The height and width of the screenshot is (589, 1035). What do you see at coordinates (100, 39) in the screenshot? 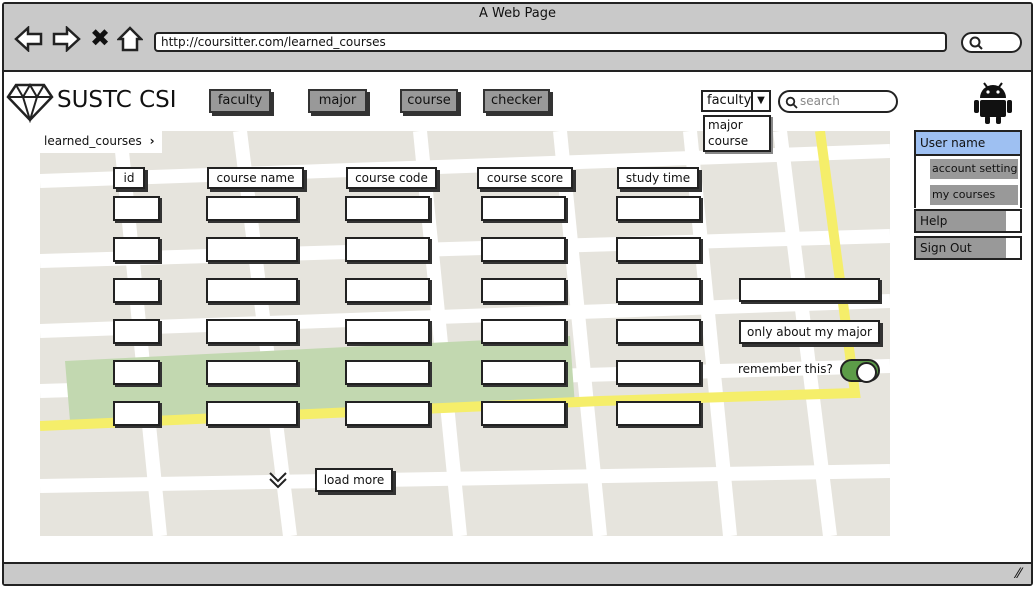
I see `close-icon: ✖` at bounding box center [100, 39].